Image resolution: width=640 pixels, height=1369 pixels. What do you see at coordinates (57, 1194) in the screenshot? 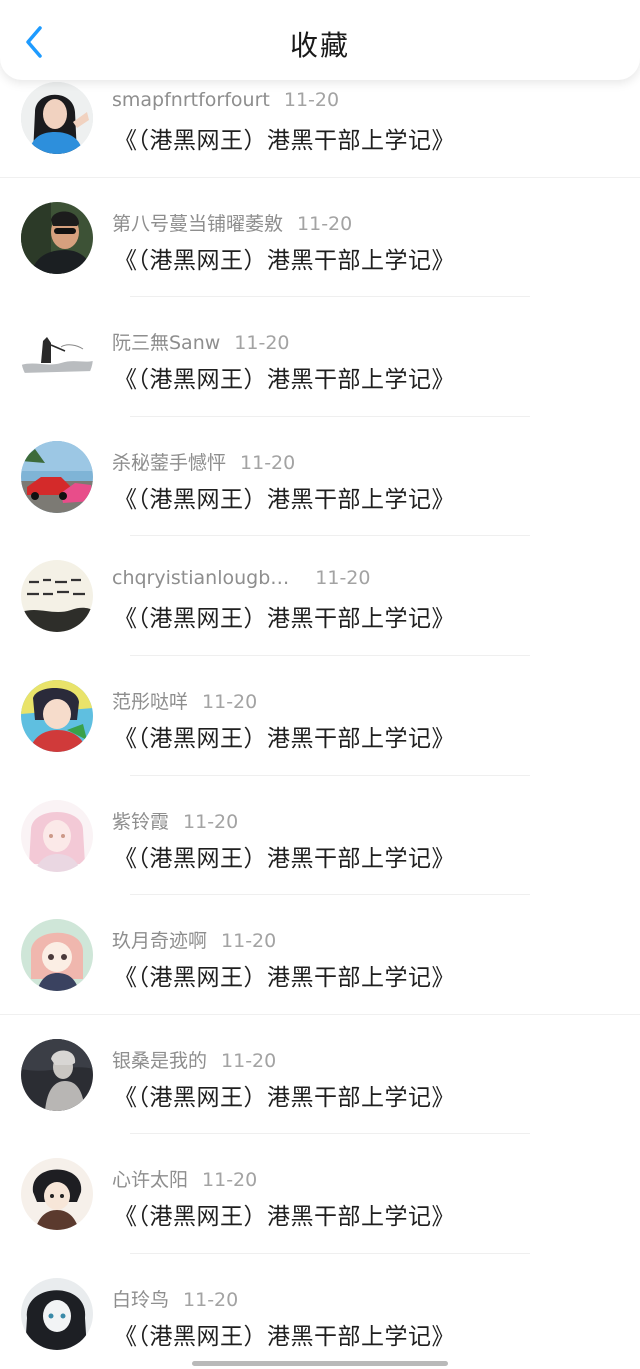
I see `avatar-anime-boy-icon` at bounding box center [57, 1194].